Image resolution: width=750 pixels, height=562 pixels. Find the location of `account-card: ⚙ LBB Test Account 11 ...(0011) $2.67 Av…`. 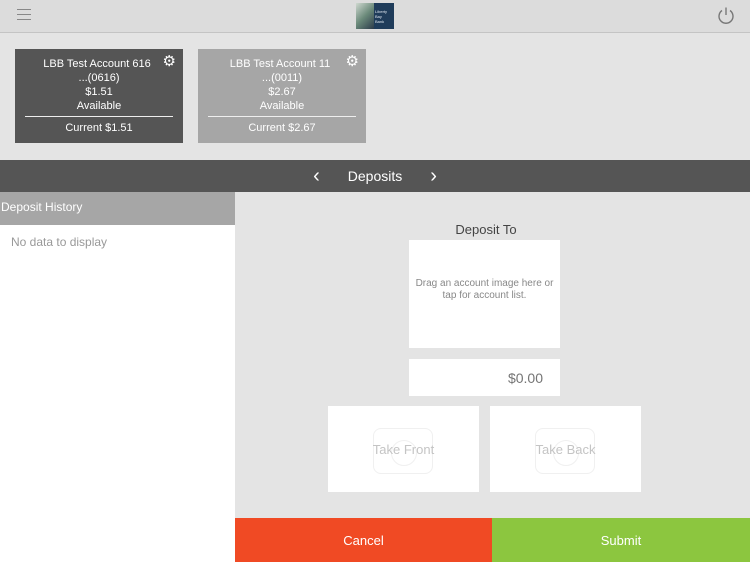

account-card: ⚙ LBB Test Account 11 ...(0011) $2.67 Av… is located at coordinates (282, 96).